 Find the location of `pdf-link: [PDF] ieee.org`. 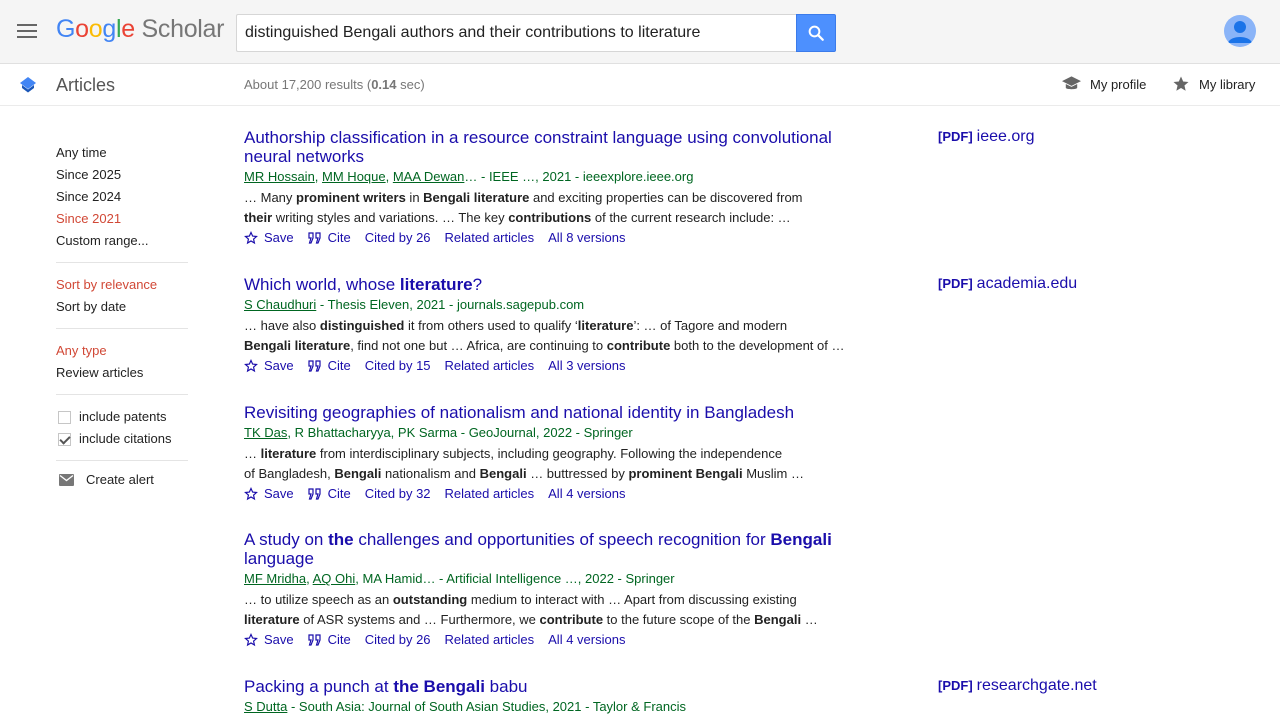

pdf-link: [PDF] ieee.org is located at coordinates (986, 137).